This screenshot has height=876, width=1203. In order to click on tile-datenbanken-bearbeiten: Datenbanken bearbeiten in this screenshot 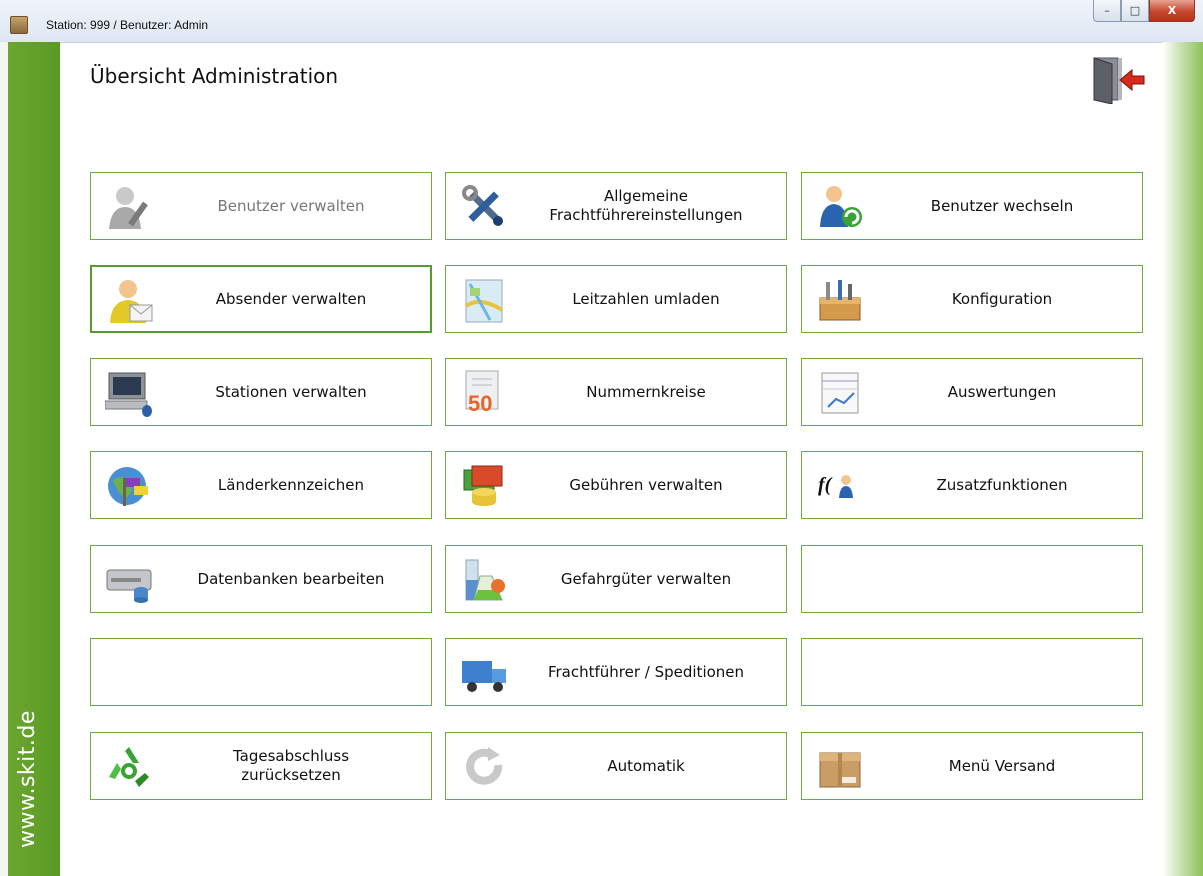, I will do `click(261, 579)`.